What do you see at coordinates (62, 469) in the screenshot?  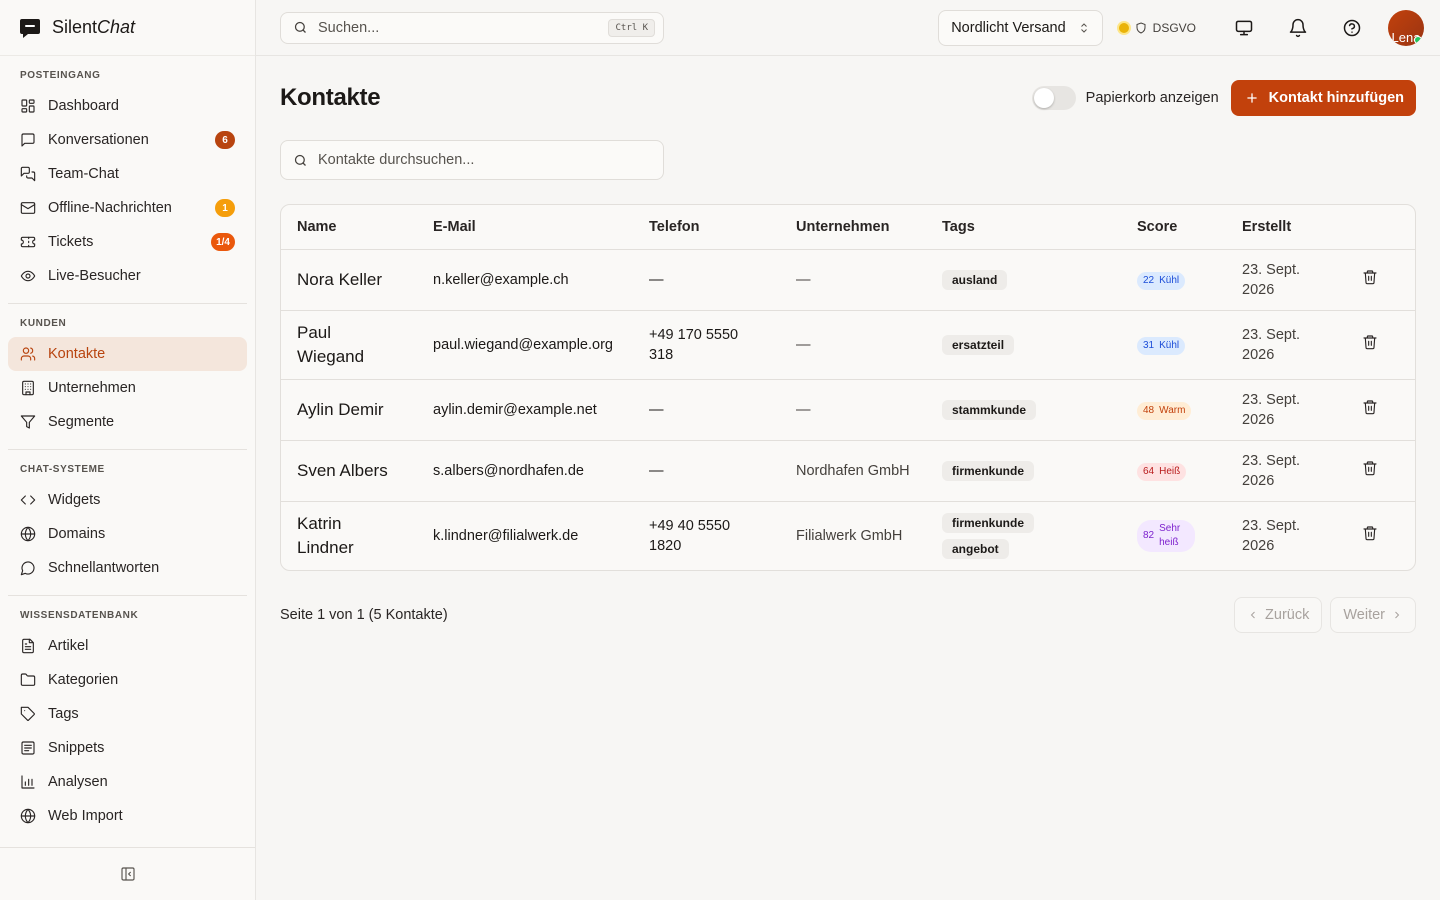 I see `nav-section-heading: CHAT-SYSTEME` at bounding box center [62, 469].